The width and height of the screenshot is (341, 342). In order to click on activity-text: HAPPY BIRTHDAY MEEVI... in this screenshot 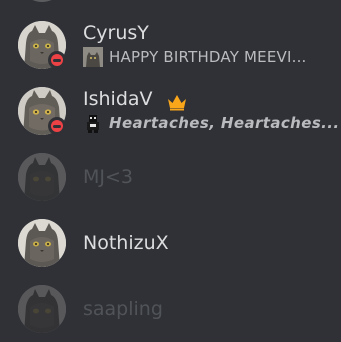, I will do `click(208, 57)`.